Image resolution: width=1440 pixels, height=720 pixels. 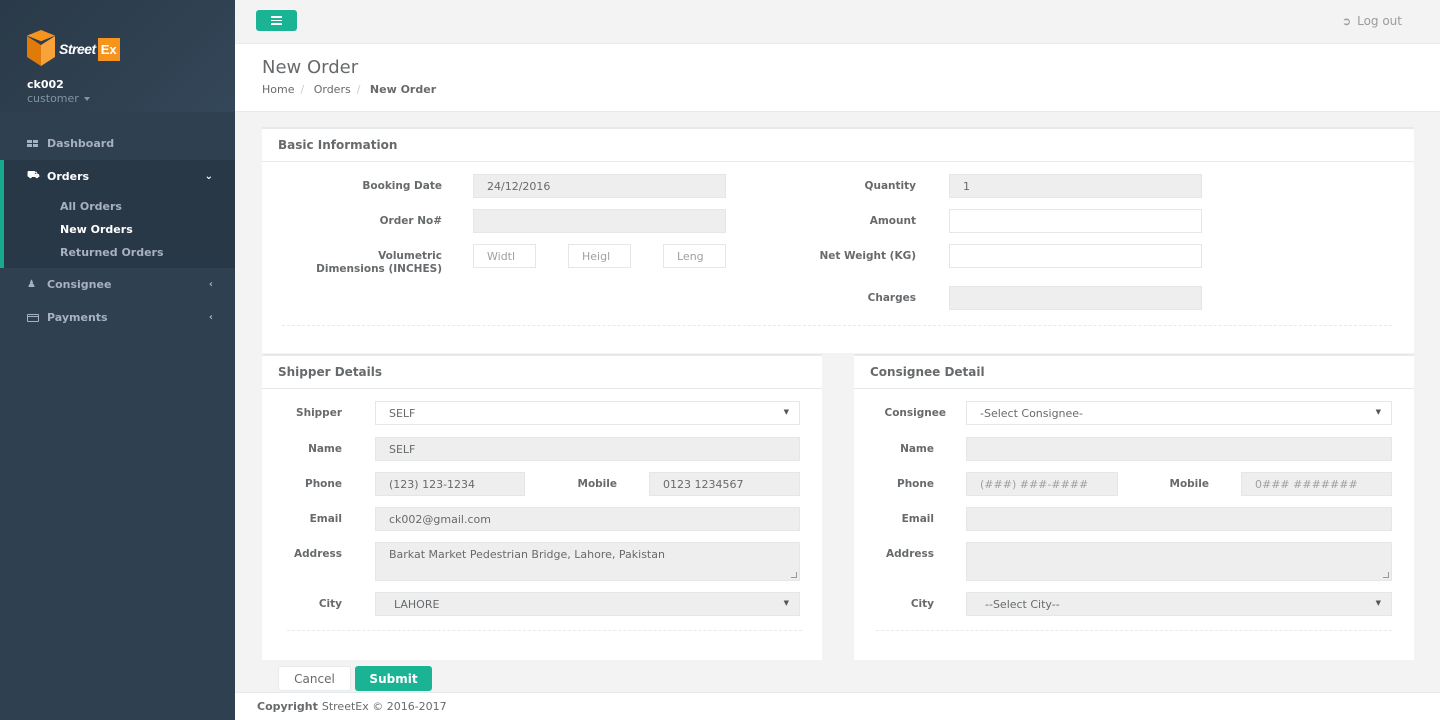 I want to click on truck-icon: ⛟, so click(x=33, y=175).